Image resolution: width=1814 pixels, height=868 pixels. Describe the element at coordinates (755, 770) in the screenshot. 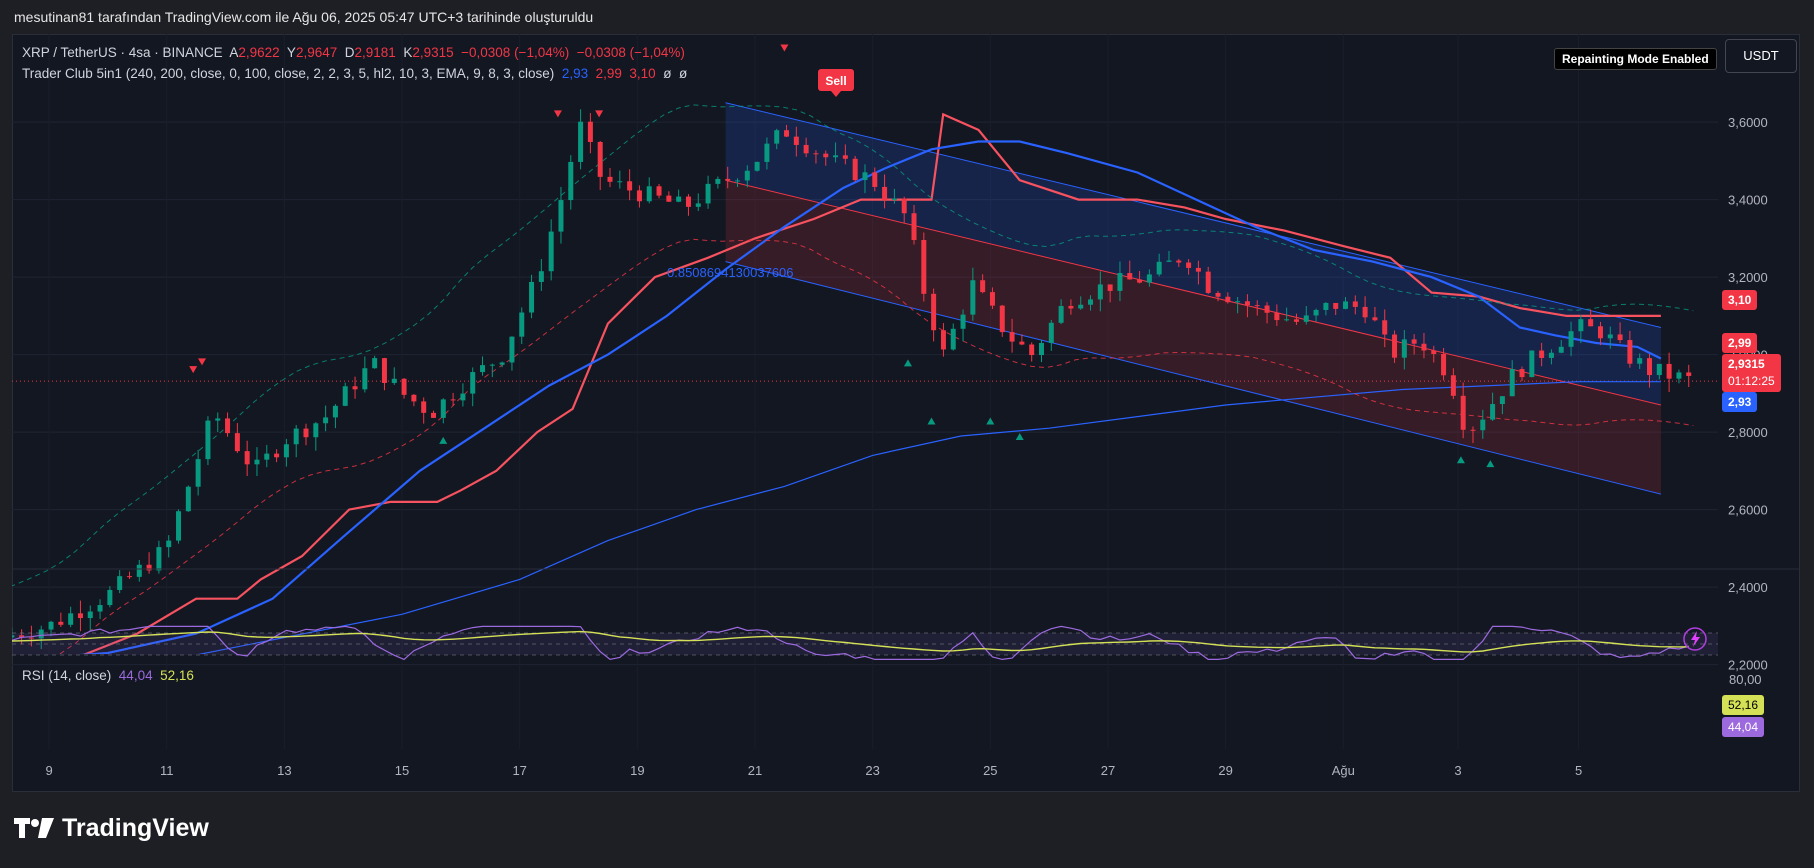

I see `time-tick-label: 21` at that location.